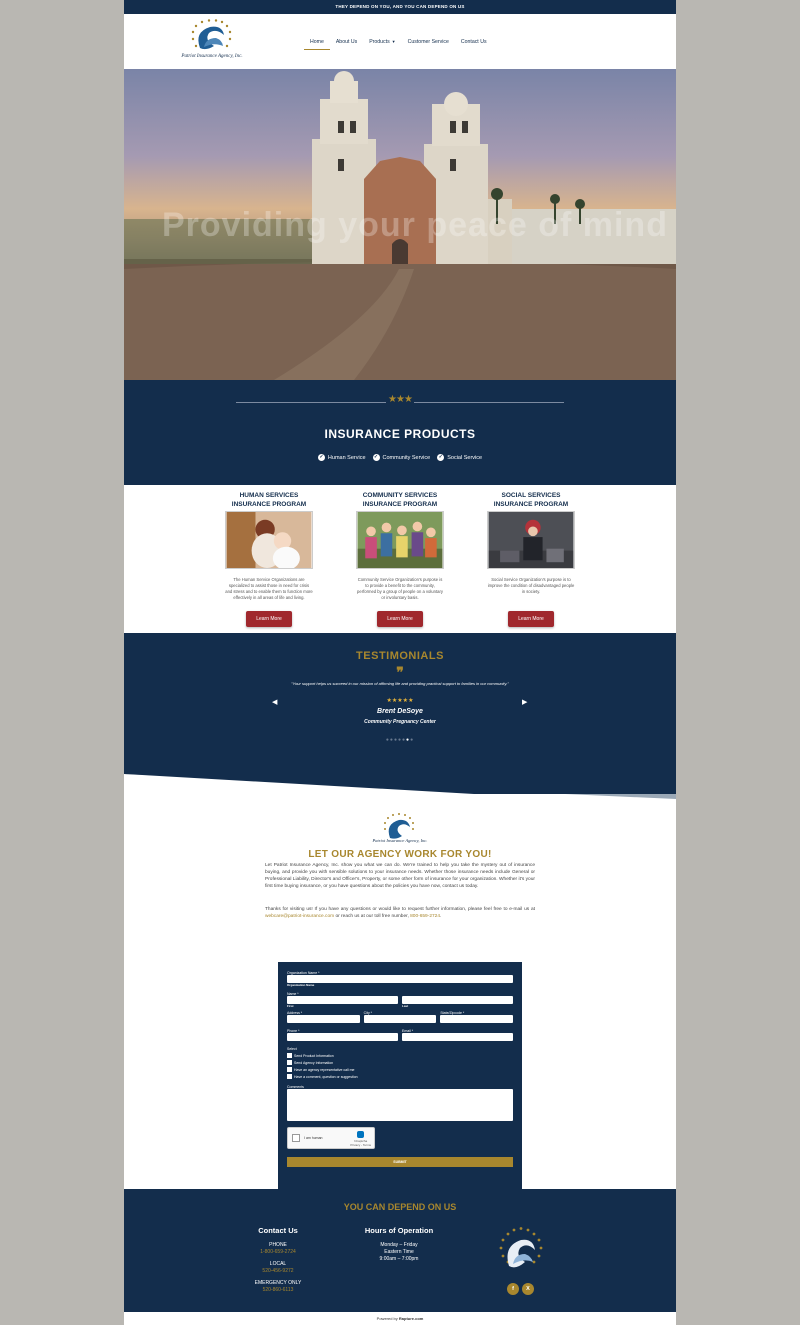 The width and height of the screenshot is (800, 1325). I want to click on nav-products-label: Products, so click(379, 42).